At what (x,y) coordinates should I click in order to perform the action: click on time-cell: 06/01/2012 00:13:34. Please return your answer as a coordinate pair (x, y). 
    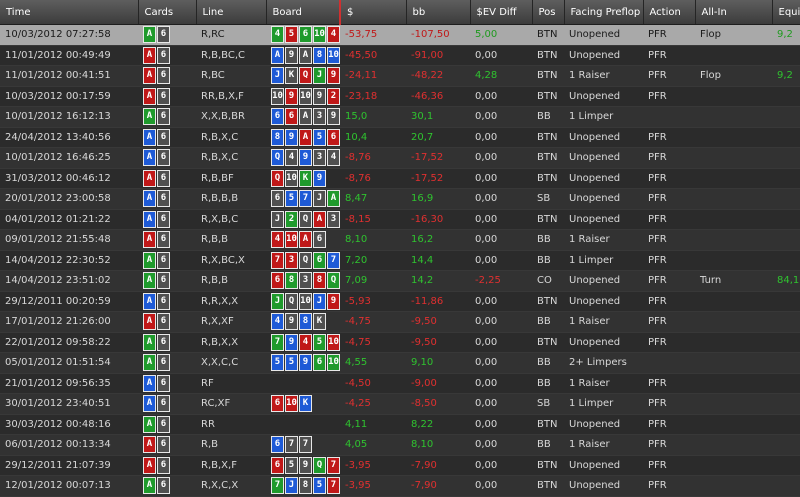
    Looking at the image, I should click on (69, 445).